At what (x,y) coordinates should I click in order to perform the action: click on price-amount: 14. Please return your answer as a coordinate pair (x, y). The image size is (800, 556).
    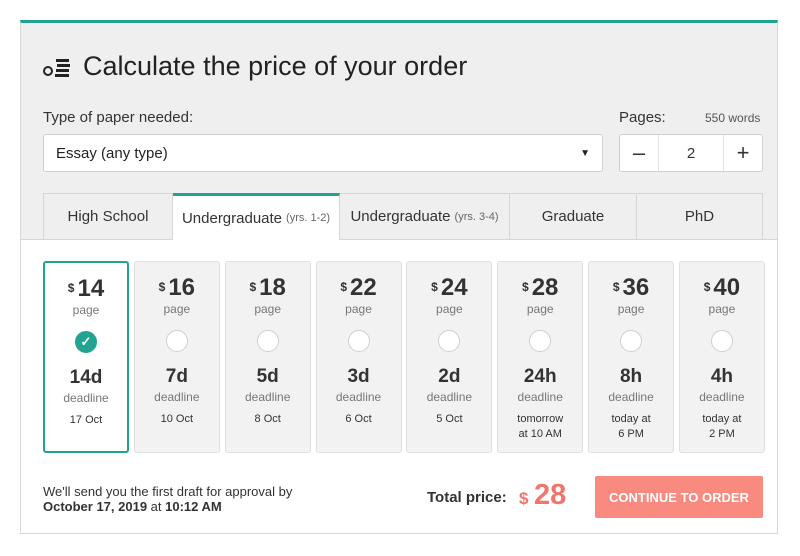
    Looking at the image, I should click on (91, 288).